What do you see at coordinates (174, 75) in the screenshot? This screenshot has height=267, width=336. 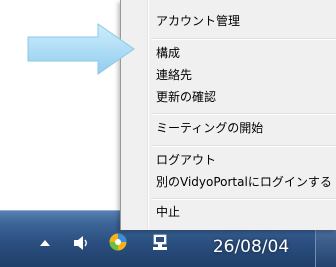 I see `menu-item-contacts: 連絡先` at bounding box center [174, 75].